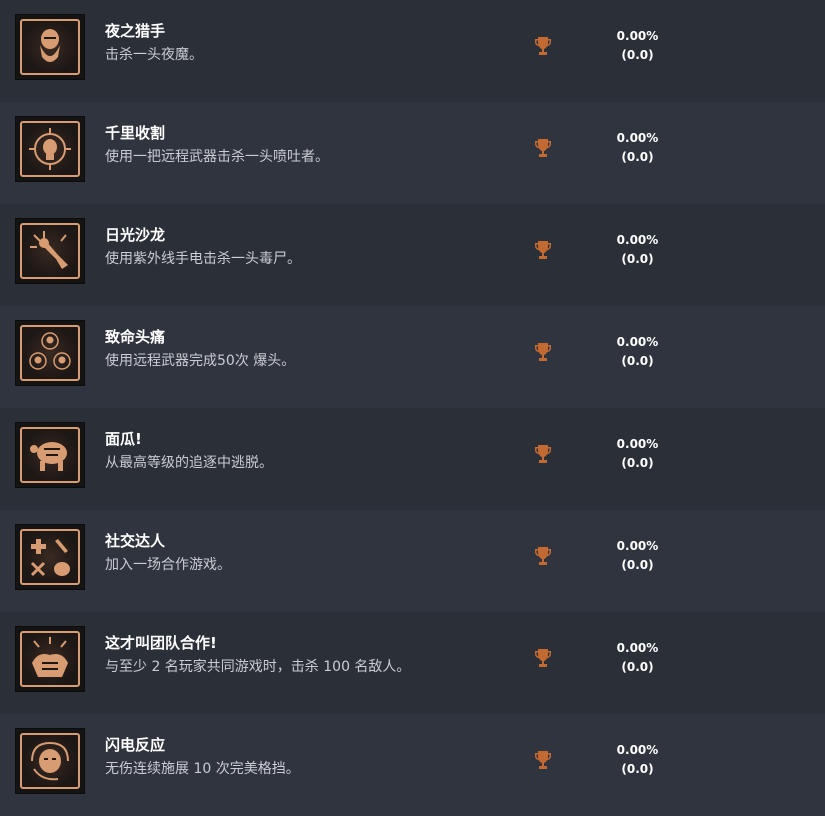 The height and width of the screenshot is (816, 825). What do you see at coordinates (135, 31) in the screenshot?
I see `achievement-title: 夜之猎手` at bounding box center [135, 31].